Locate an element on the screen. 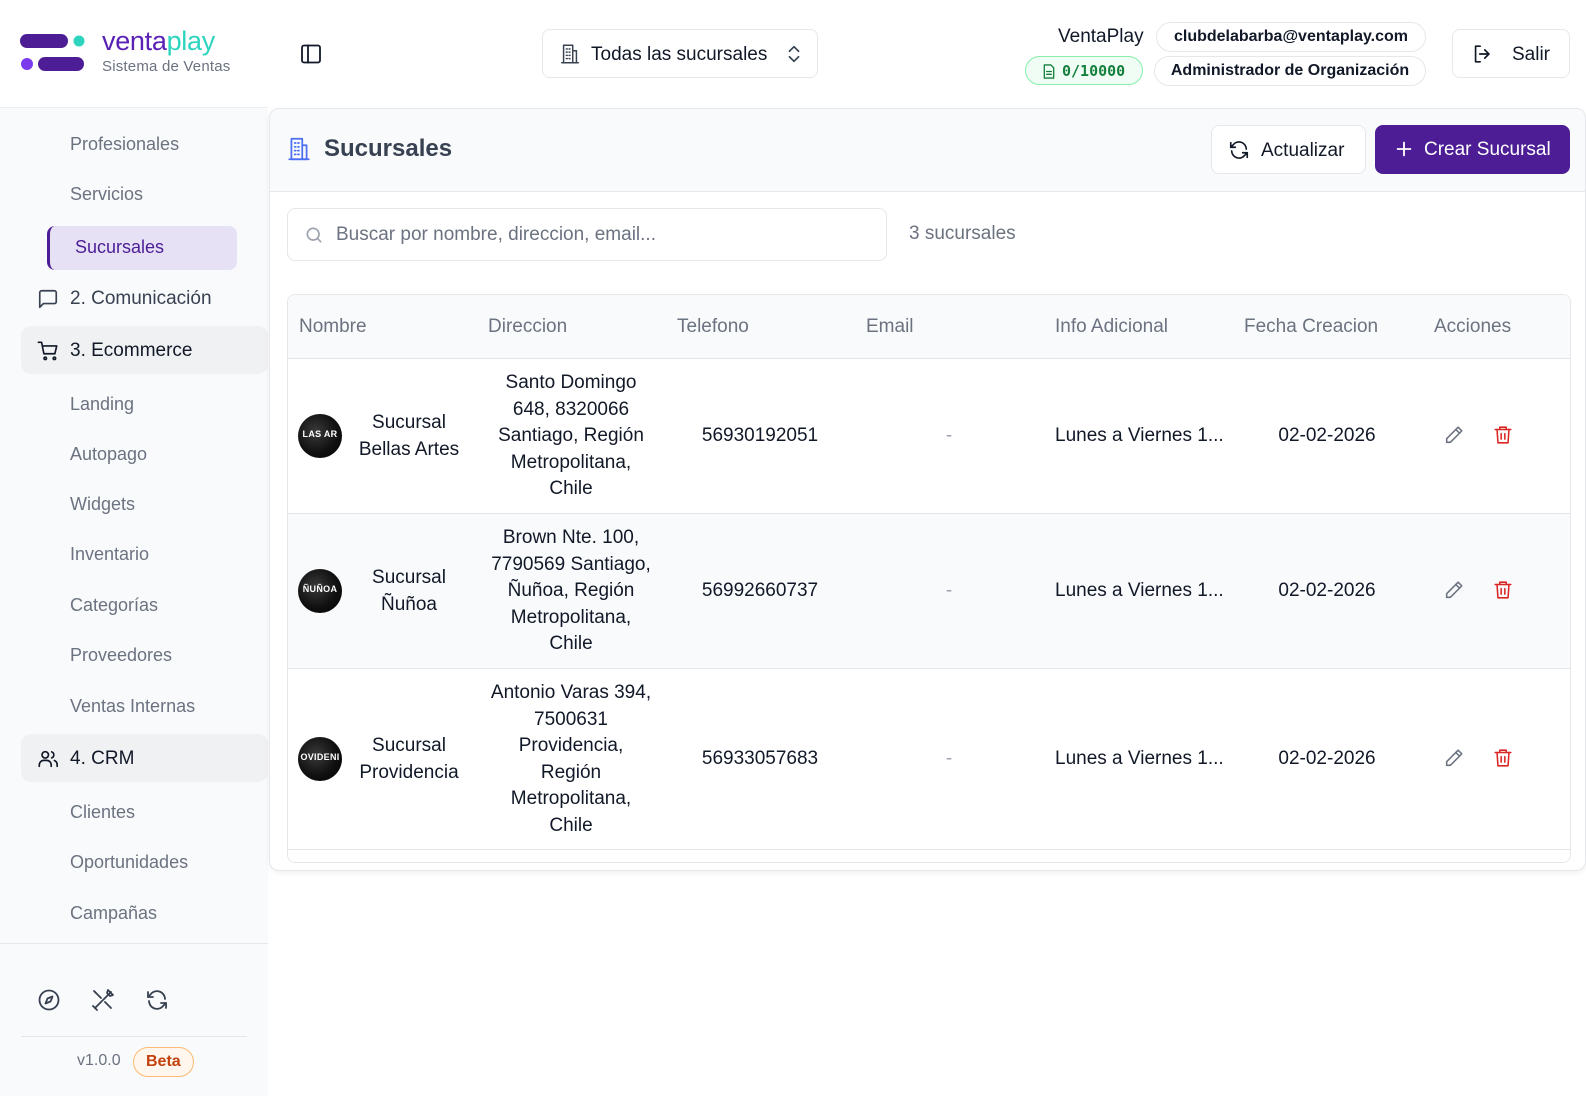 The image size is (1586, 1096). search-box is located at coordinates (587, 234).